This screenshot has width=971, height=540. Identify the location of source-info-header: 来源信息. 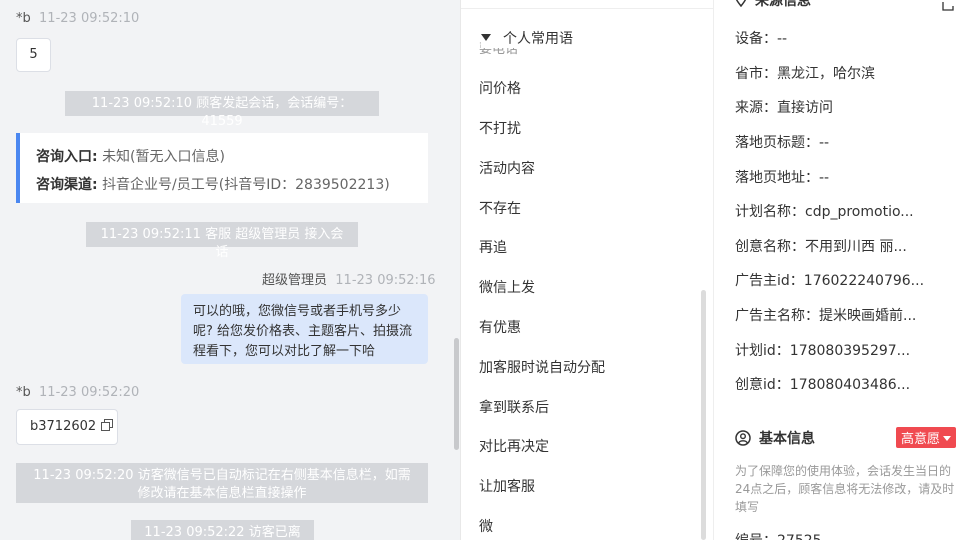
(773, 5).